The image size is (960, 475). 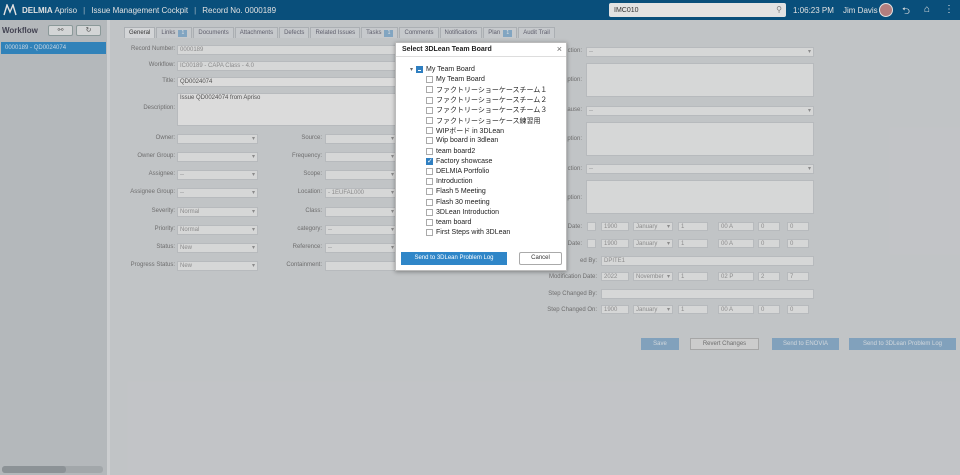 I want to click on tree-item-label: ファクトリーショーケースチーム３, so click(x=492, y=111).